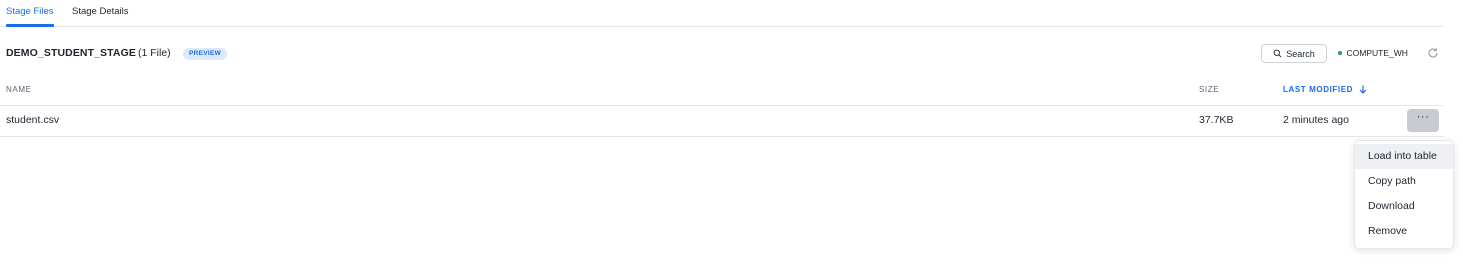 The height and width of the screenshot is (266, 1463). Describe the element at coordinates (1363, 89) in the screenshot. I see `sort-down-arrow-icon` at that location.